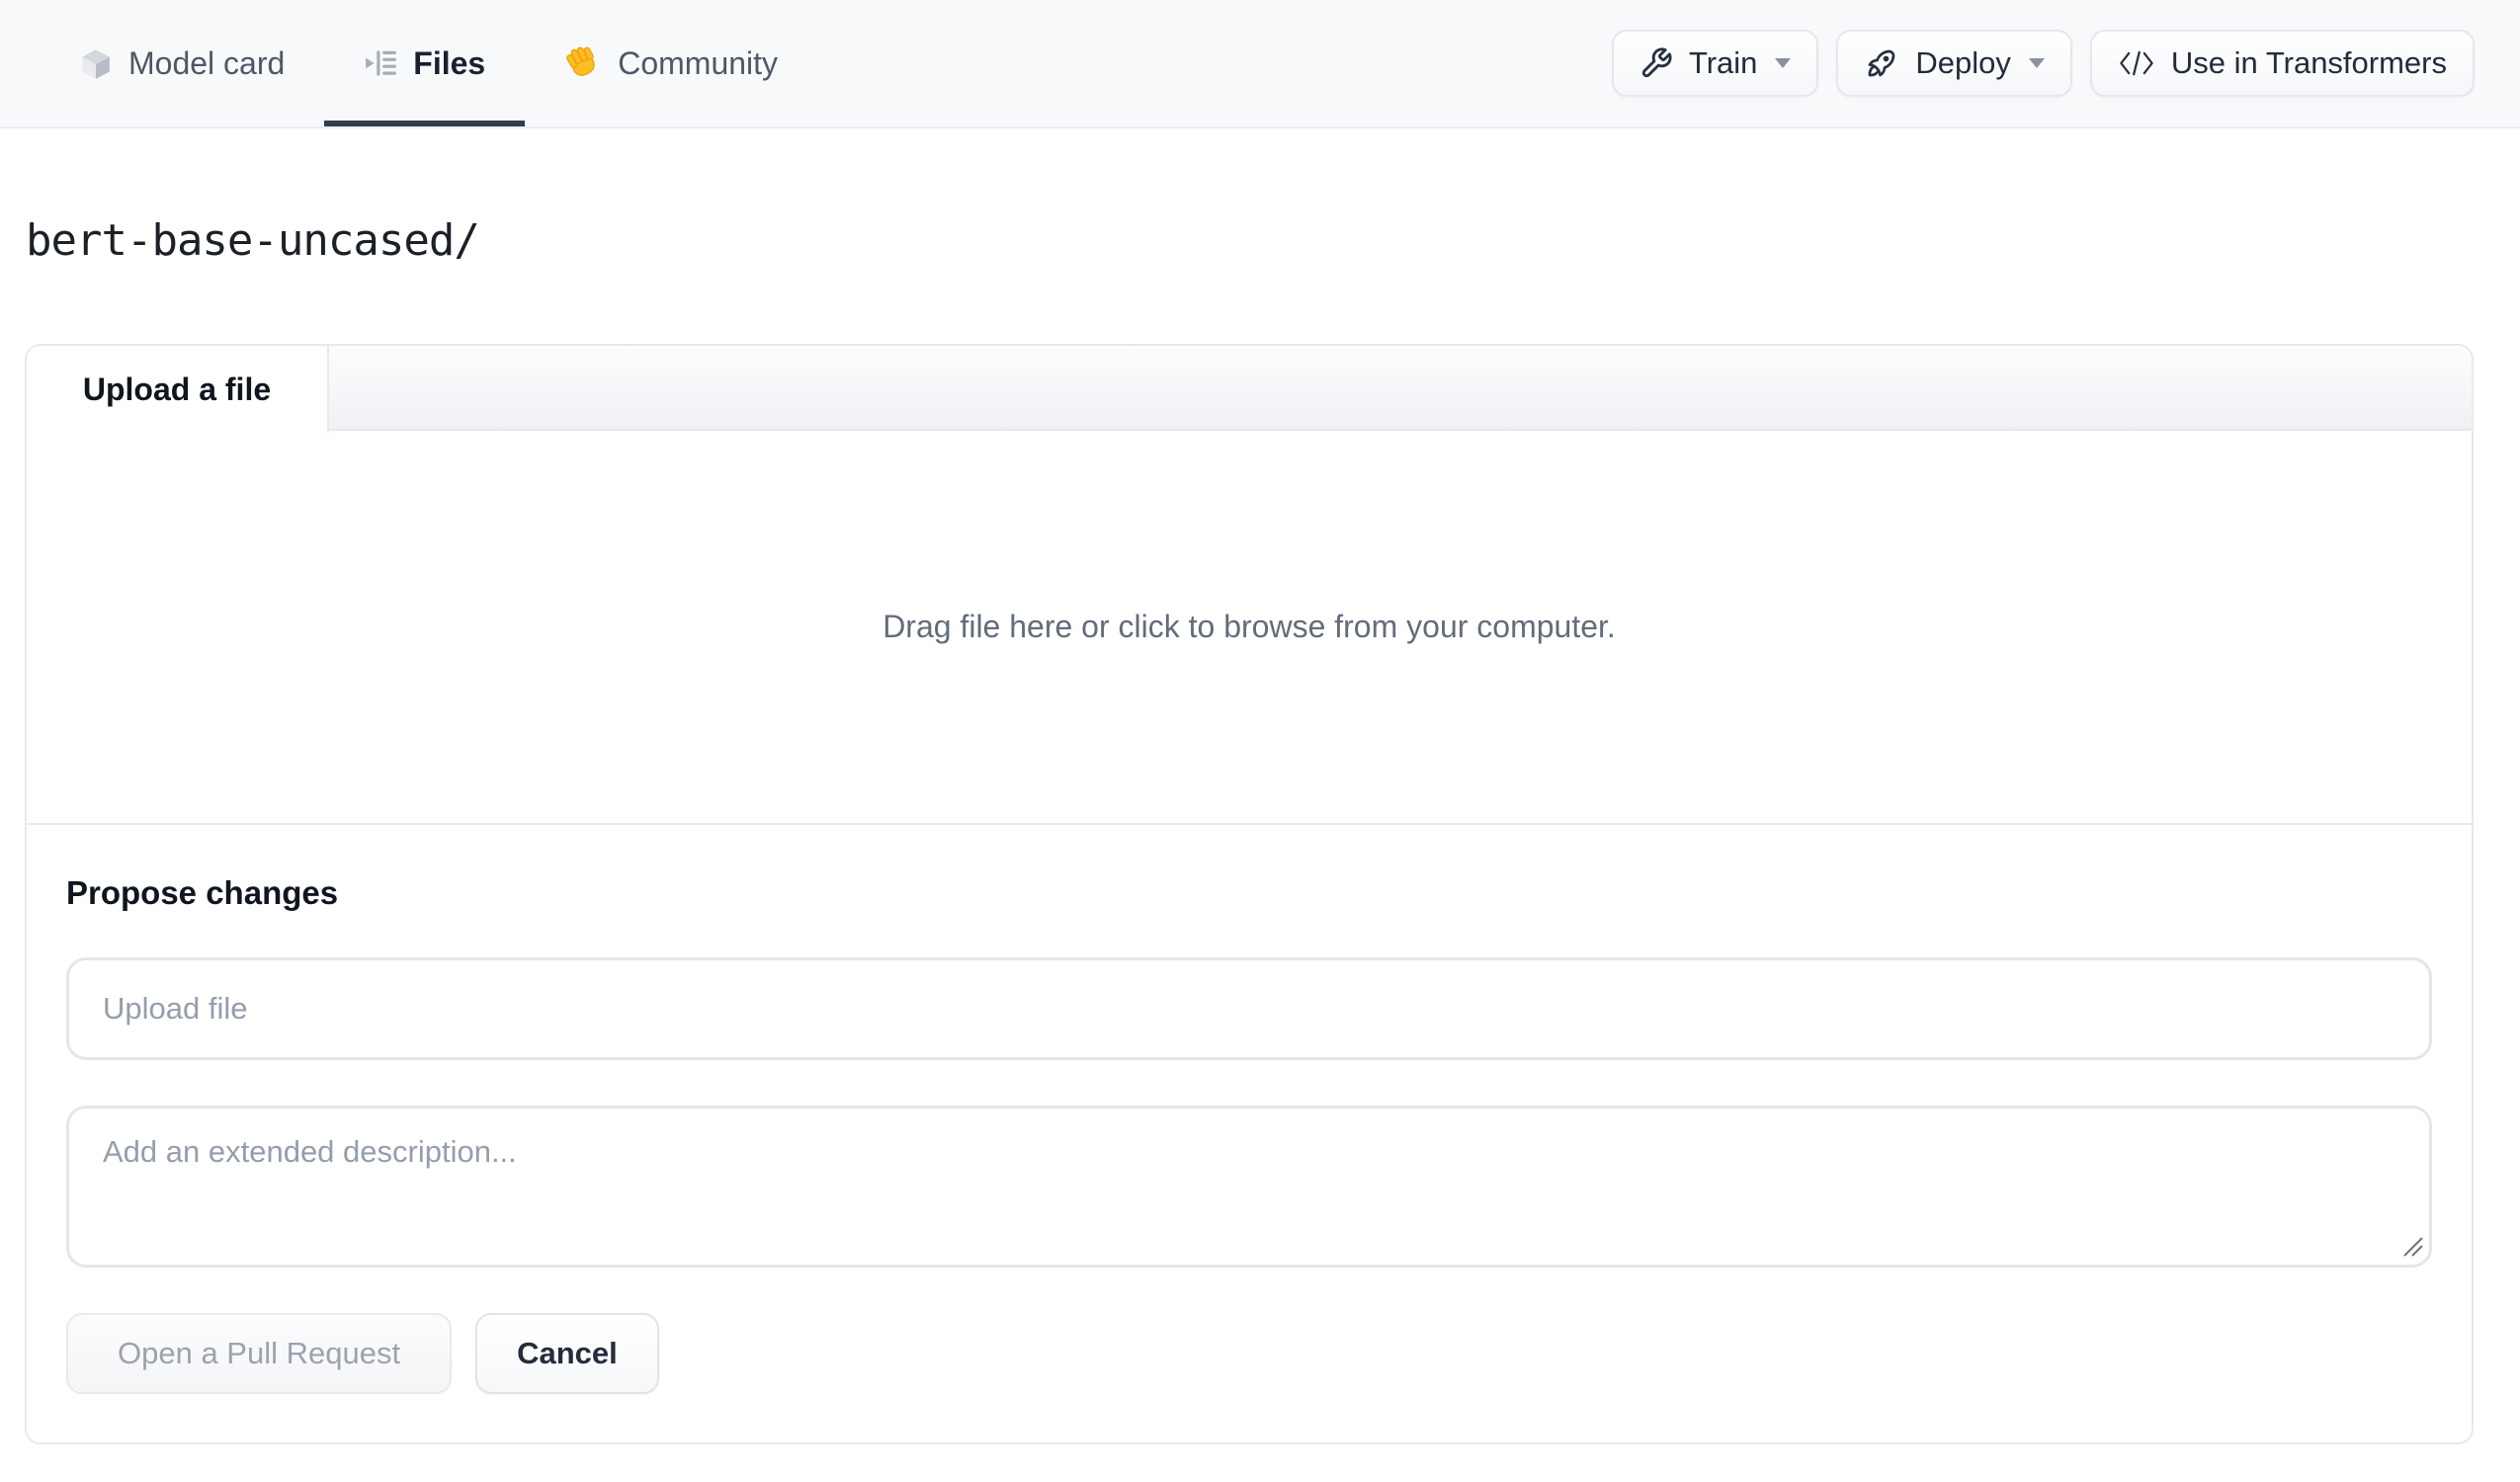  What do you see at coordinates (1723, 62) in the screenshot?
I see `train-label: Train` at bounding box center [1723, 62].